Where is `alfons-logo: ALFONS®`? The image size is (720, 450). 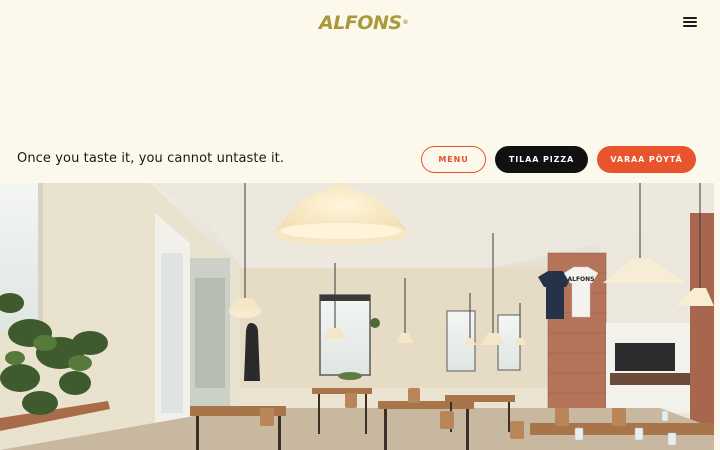 alfons-logo: ALFONS® is located at coordinates (363, 23).